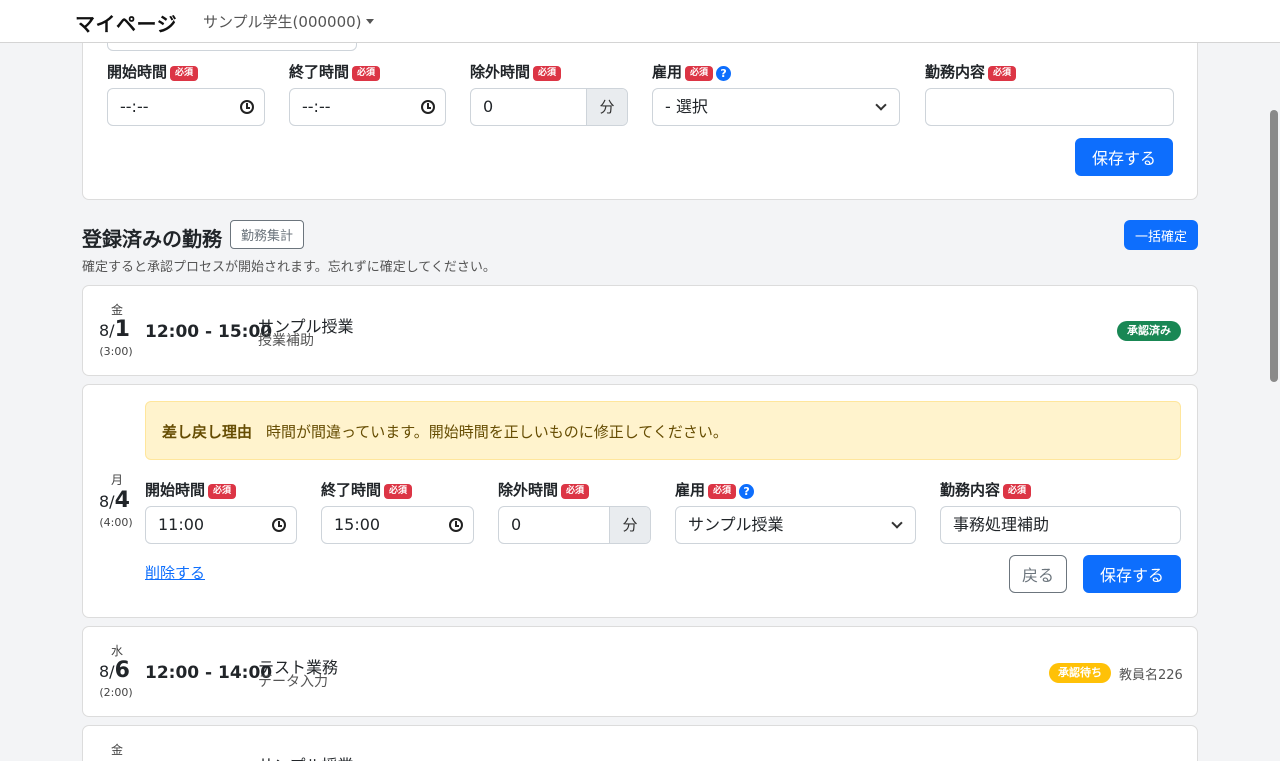 The image size is (1280, 761). Describe the element at coordinates (116, 351) in the screenshot. I see `entry-duration: (3:00)` at that location.